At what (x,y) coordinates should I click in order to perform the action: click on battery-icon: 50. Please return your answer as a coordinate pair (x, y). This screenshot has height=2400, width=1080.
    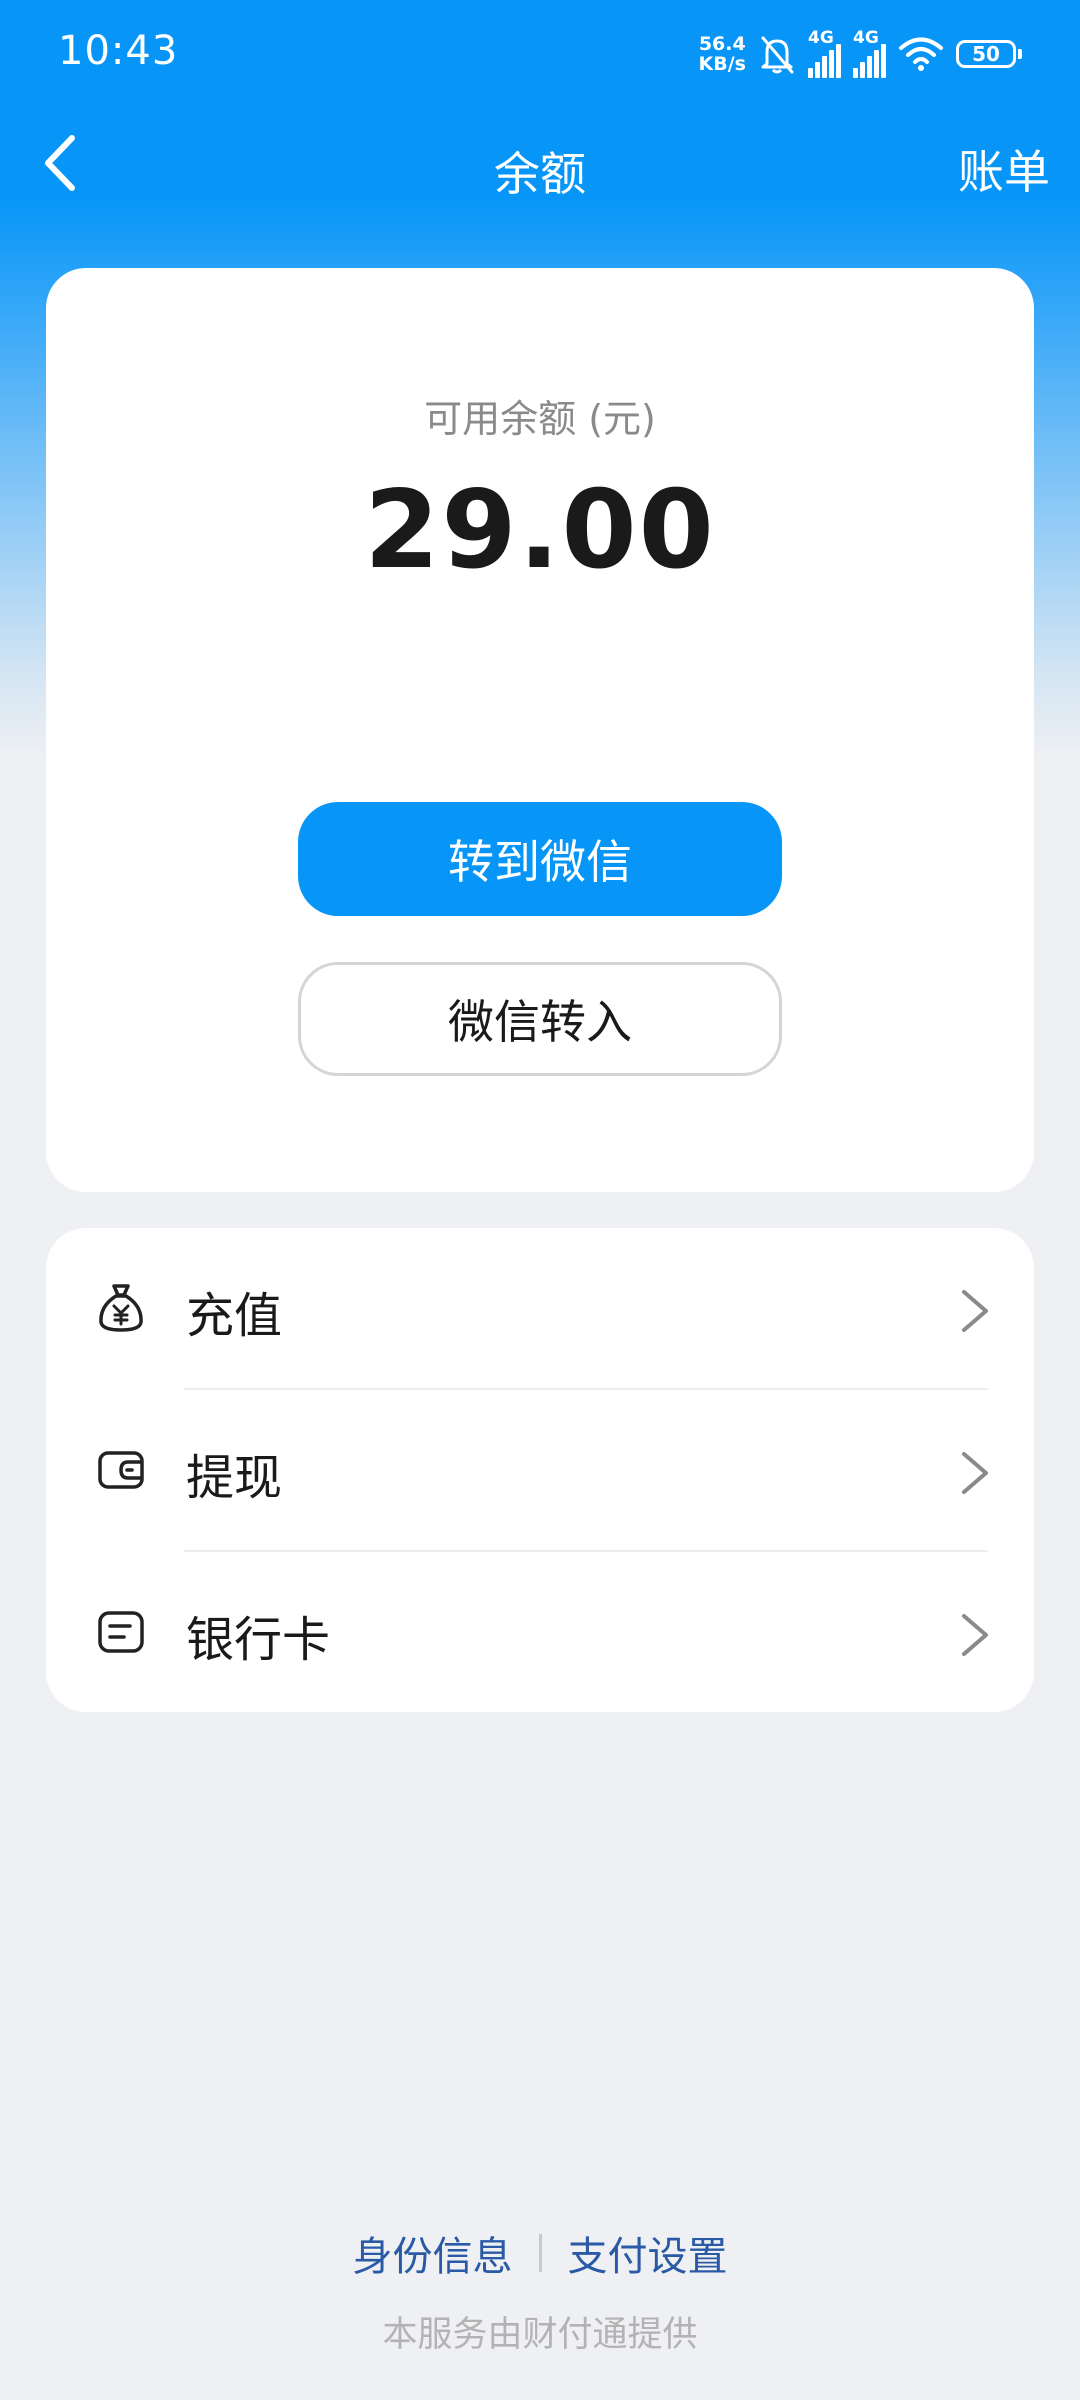
    Looking at the image, I should click on (989, 54).